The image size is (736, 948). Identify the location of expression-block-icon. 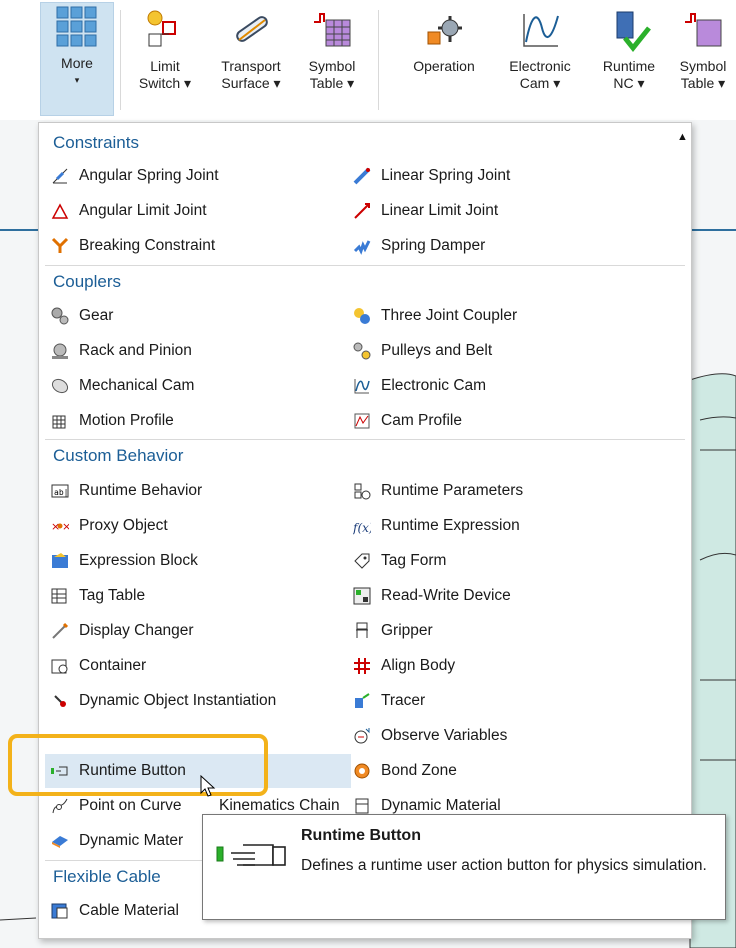
(60, 561).